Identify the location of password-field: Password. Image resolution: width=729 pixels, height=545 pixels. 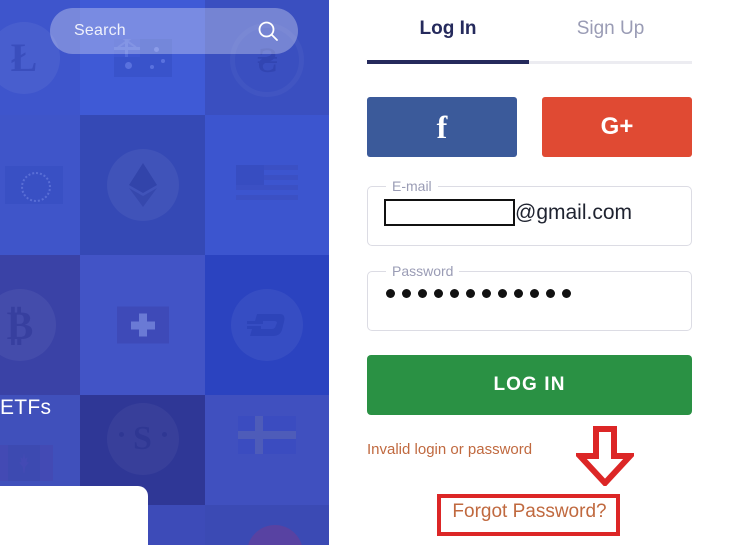
(529, 297).